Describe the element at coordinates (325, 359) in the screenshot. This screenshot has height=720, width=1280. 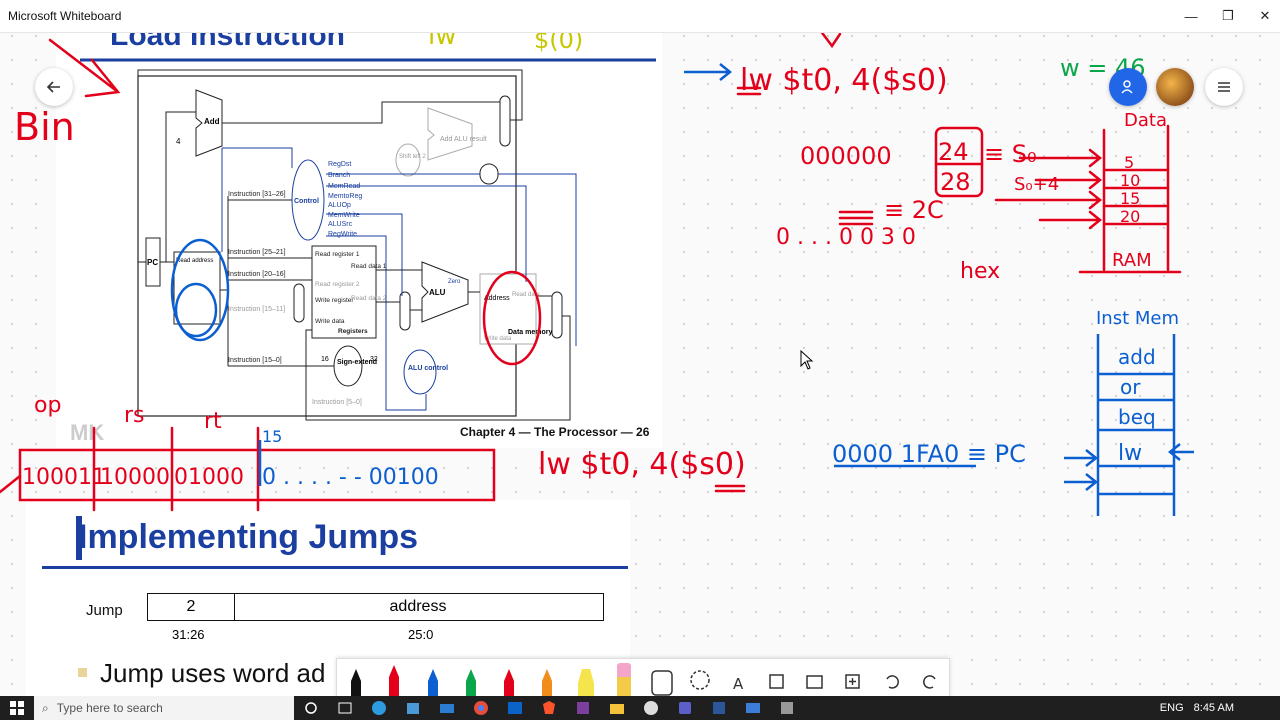
I see `svg-text: 16` at that location.